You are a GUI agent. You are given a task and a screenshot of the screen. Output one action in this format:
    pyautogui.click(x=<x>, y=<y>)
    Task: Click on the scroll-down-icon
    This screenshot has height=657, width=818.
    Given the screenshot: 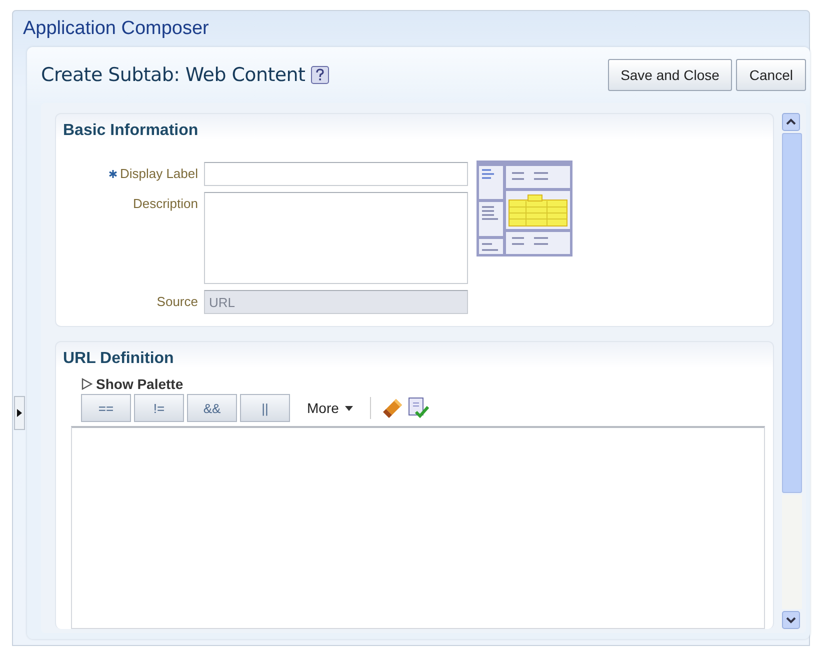 What is the action you would take?
    pyautogui.click(x=791, y=620)
    